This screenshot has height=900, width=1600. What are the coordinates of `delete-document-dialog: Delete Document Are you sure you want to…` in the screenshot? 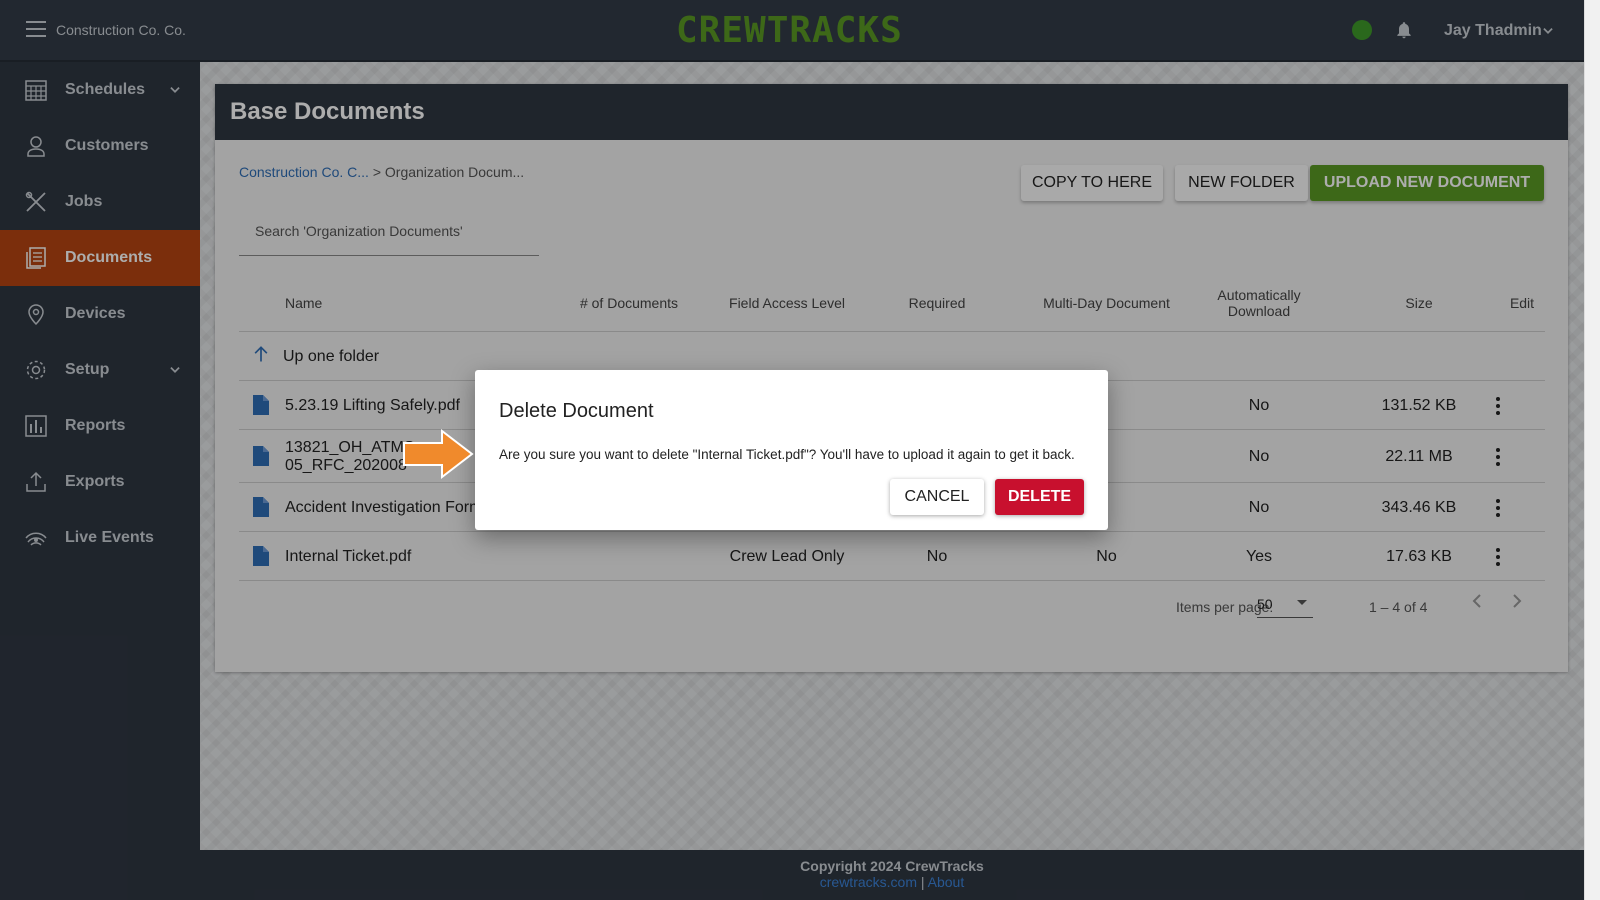 It's located at (791, 450).